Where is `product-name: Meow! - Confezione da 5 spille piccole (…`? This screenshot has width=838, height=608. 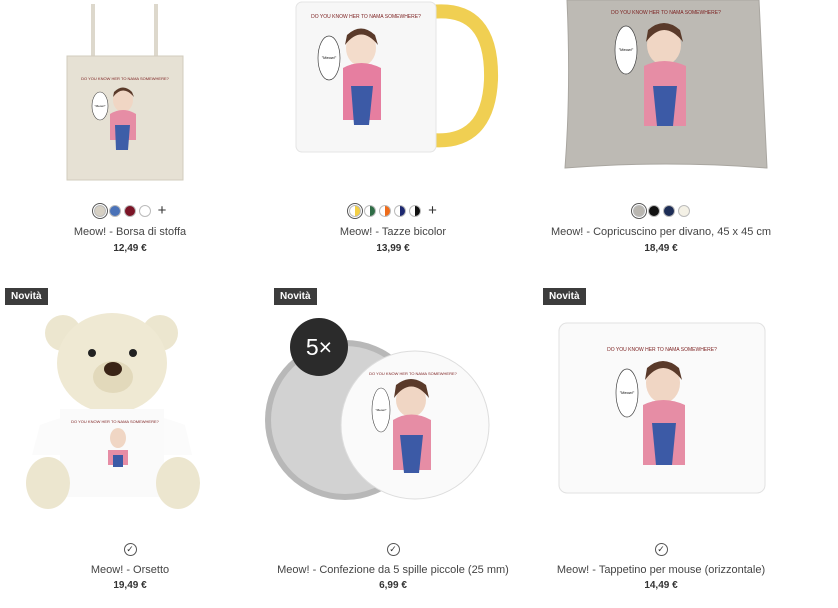 product-name: Meow! - Confezione da 5 spille piccole (… is located at coordinates (393, 570).